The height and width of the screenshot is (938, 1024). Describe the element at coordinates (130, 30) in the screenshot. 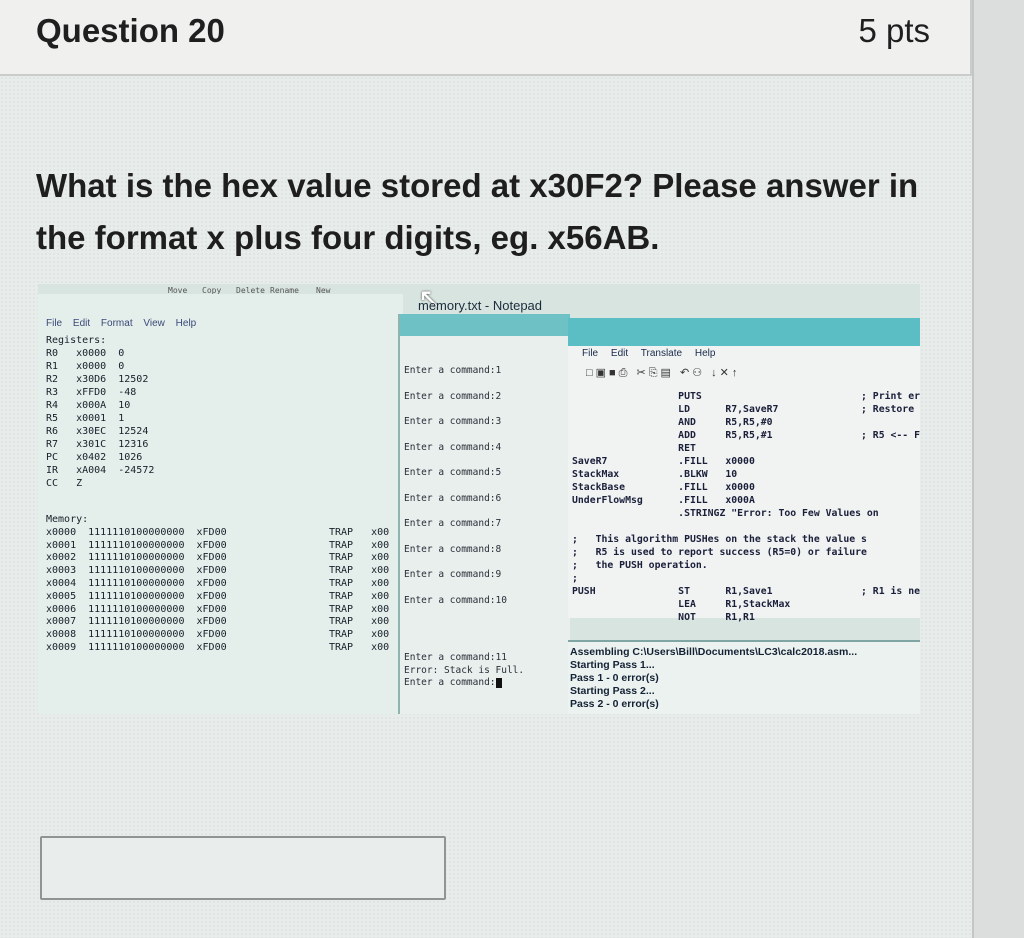

I see `question-title: Question 20` at that location.